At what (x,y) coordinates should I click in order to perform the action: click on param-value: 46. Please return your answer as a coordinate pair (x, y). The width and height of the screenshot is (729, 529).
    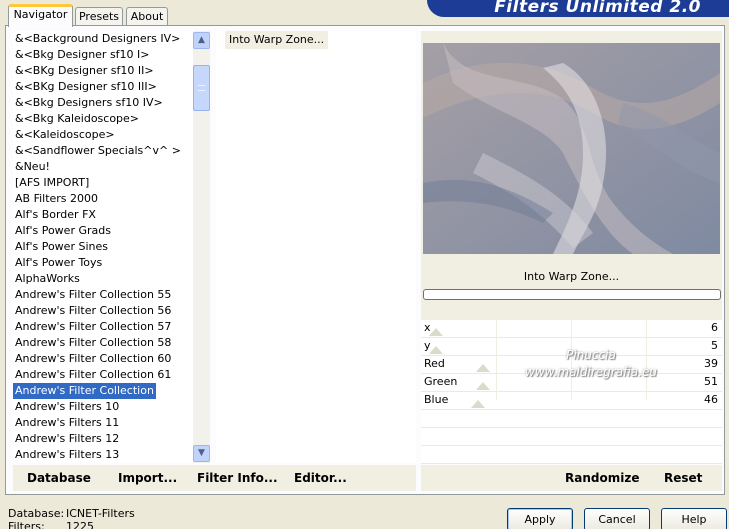
    Looking at the image, I should click on (711, 399).